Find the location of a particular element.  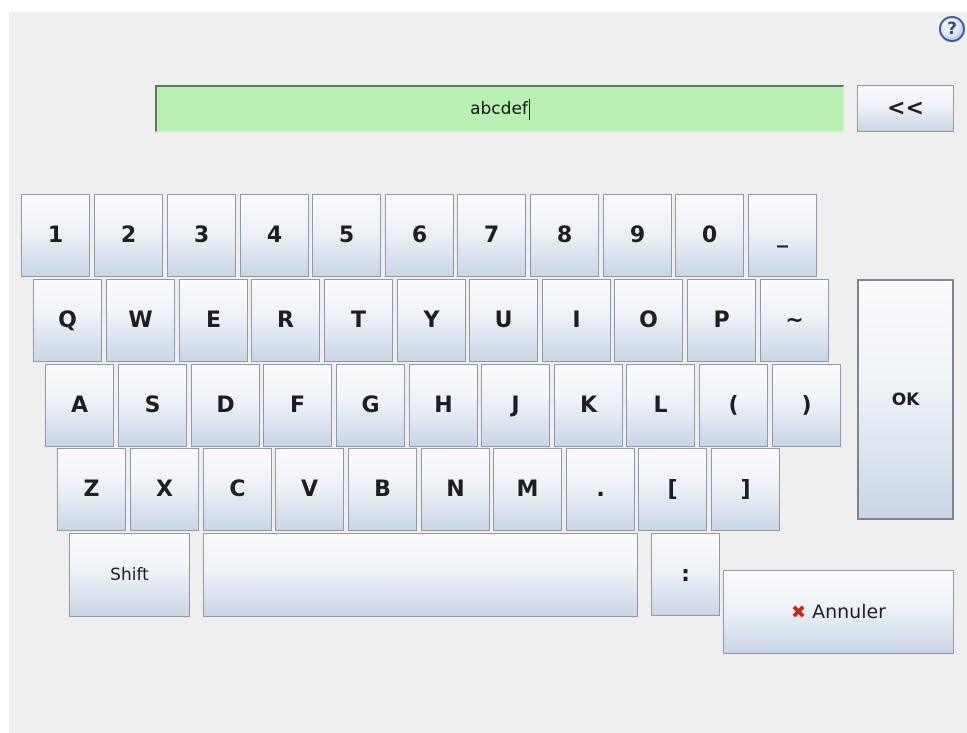

close-icon: ✖ is located at coordinates (799, 612).